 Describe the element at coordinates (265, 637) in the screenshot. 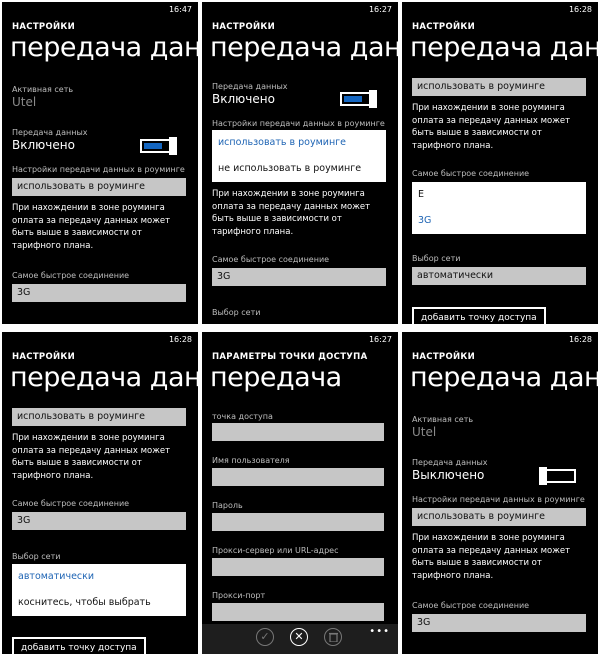

I see `check-icon: ✓` at that location.